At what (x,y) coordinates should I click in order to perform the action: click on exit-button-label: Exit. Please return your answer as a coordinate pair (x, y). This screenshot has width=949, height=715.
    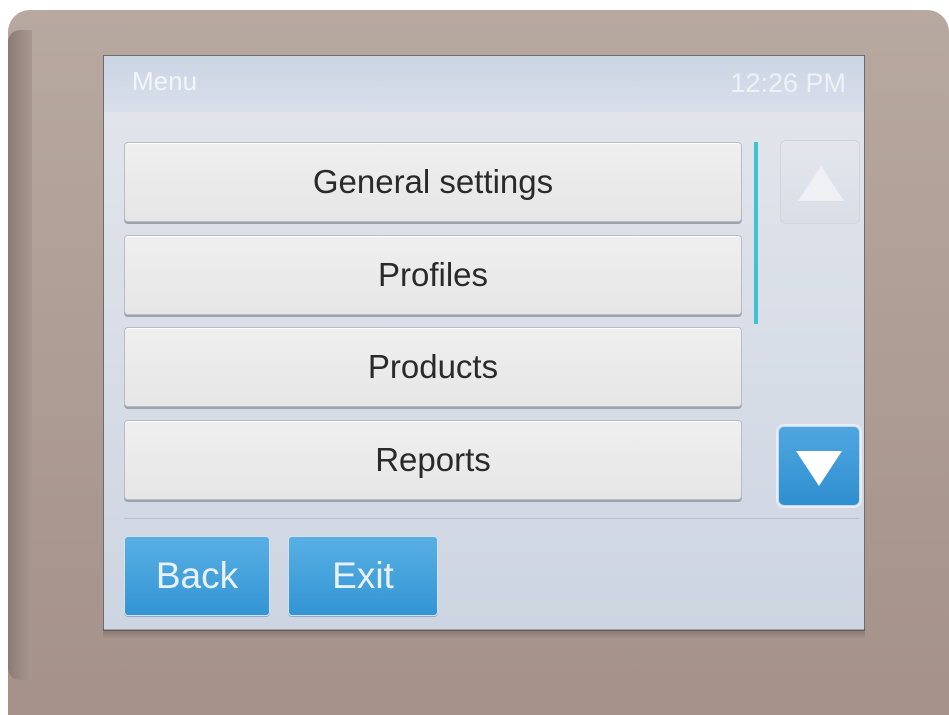
    Looking at the image, I should click on (363, 575).